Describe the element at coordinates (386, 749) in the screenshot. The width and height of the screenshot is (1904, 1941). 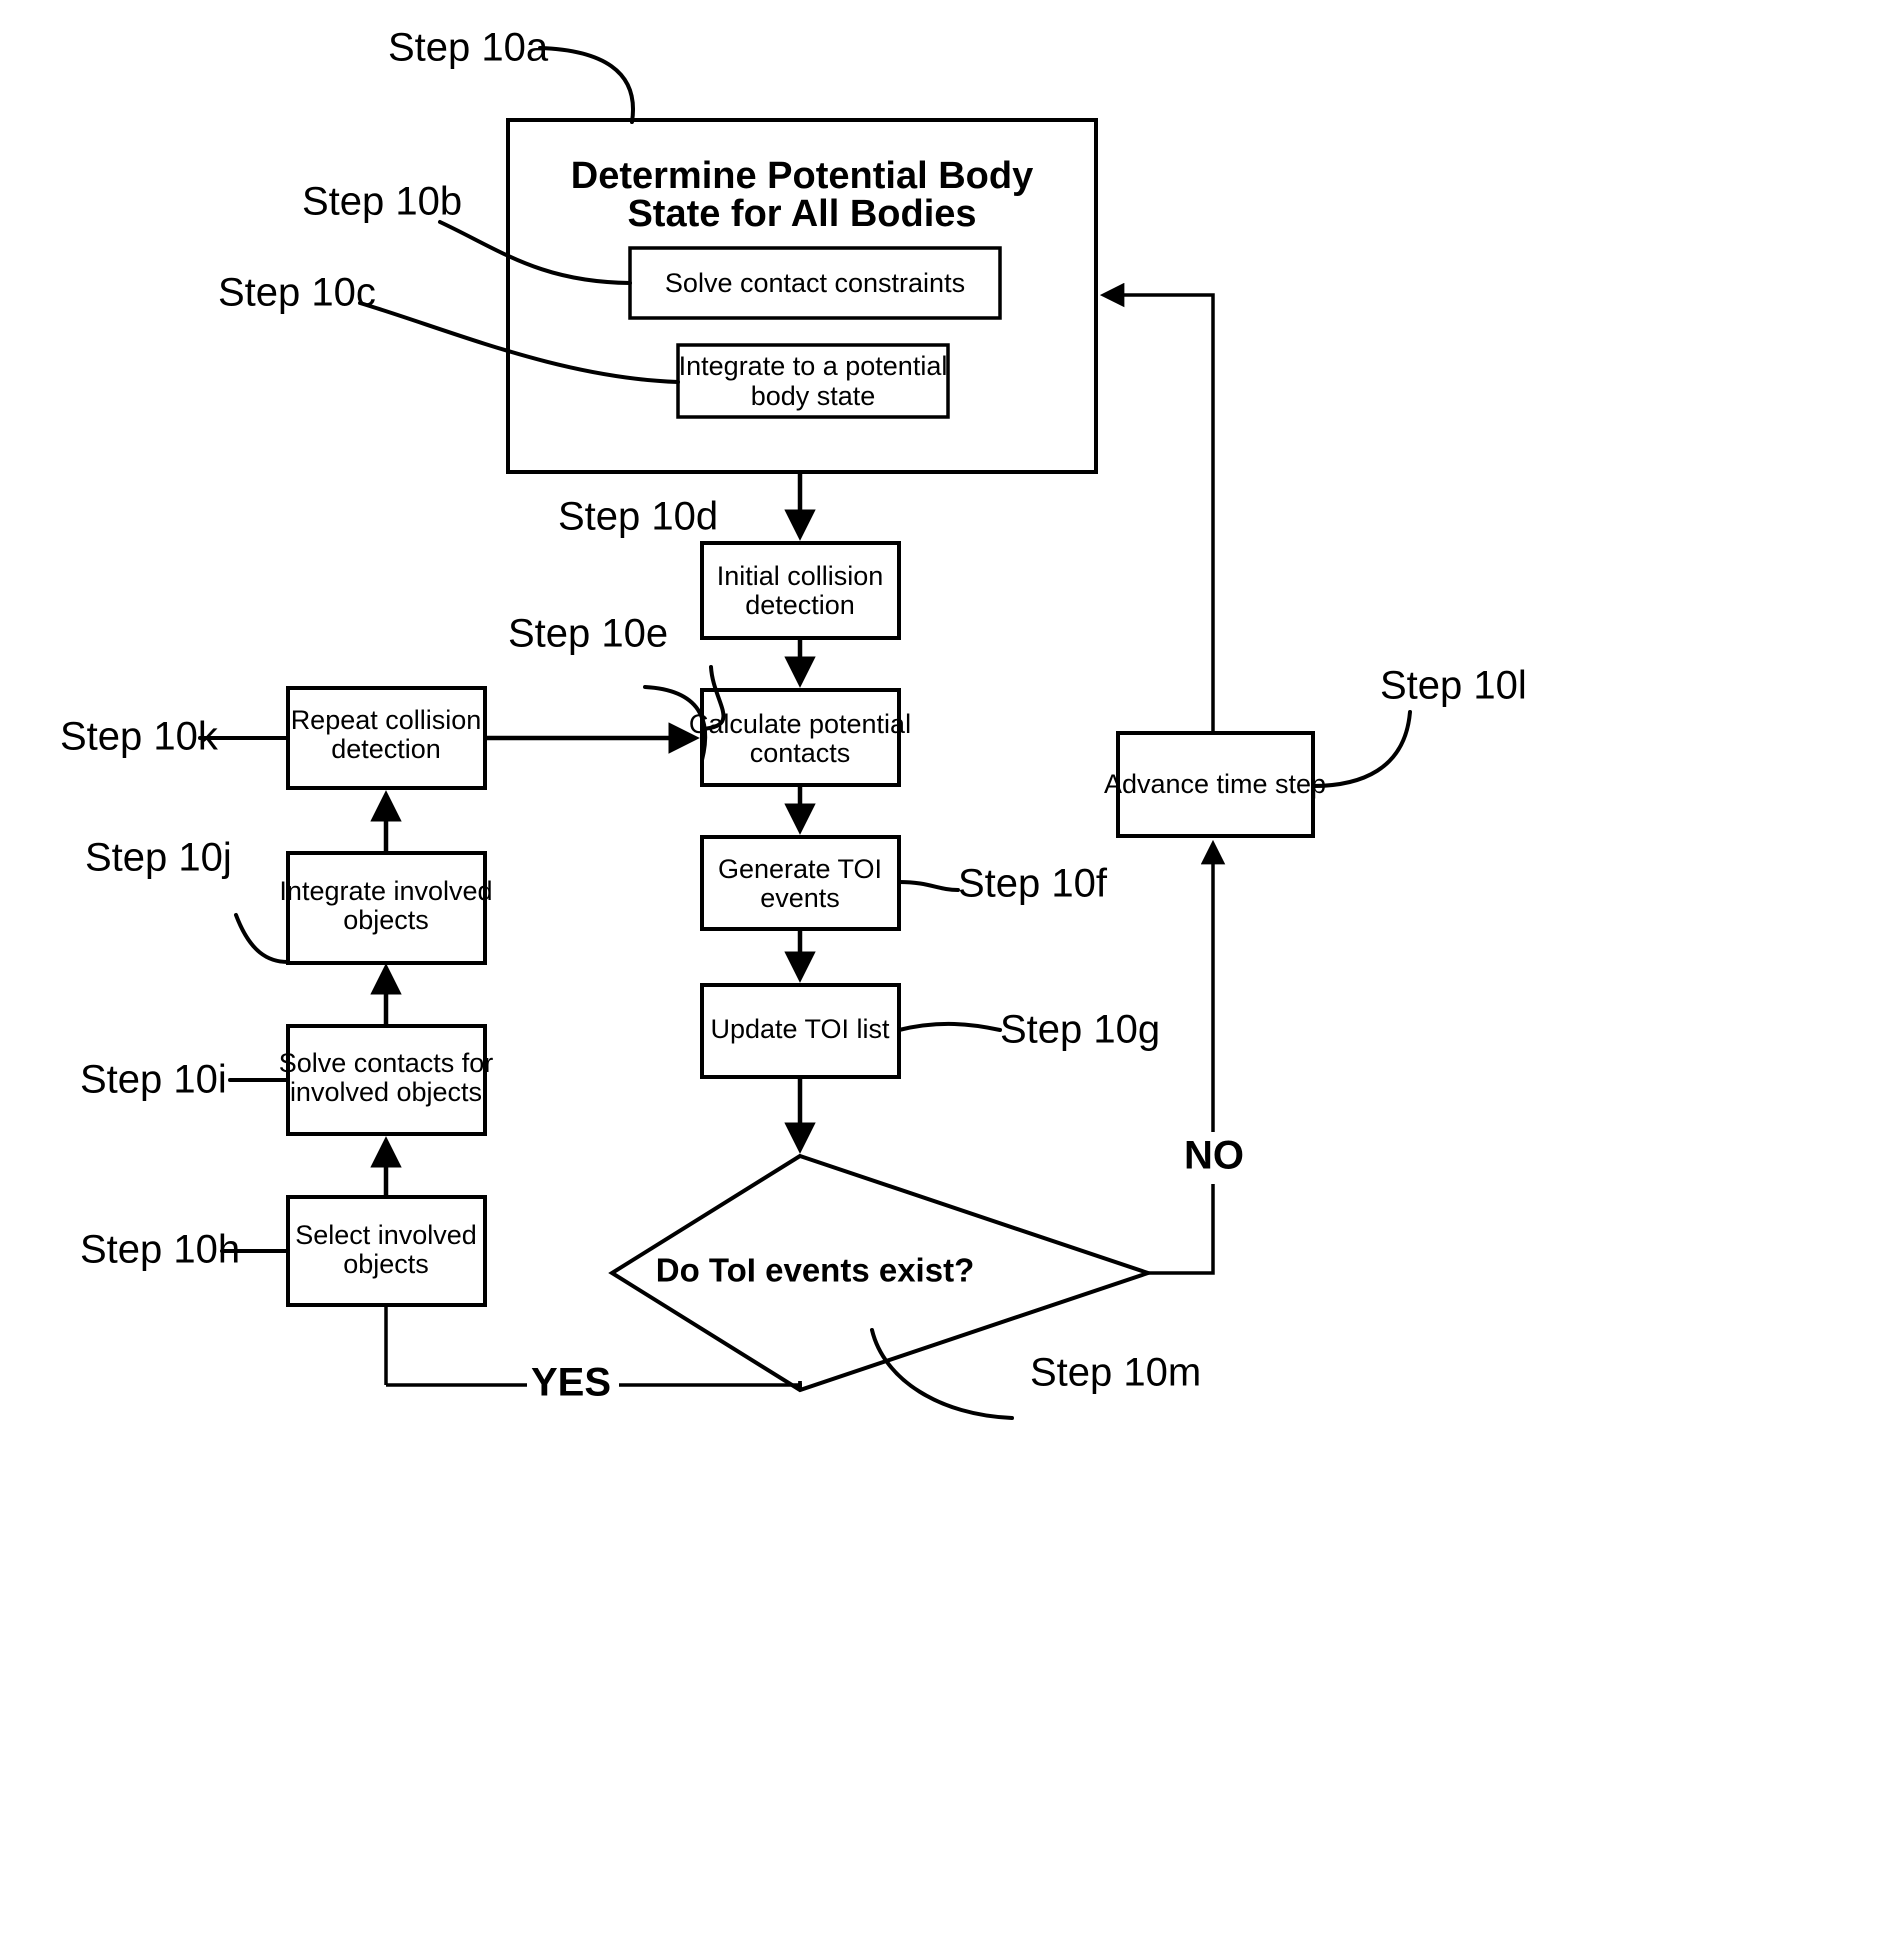
I see `node-repeat-collision-detection-label-line2: detection` at that location.